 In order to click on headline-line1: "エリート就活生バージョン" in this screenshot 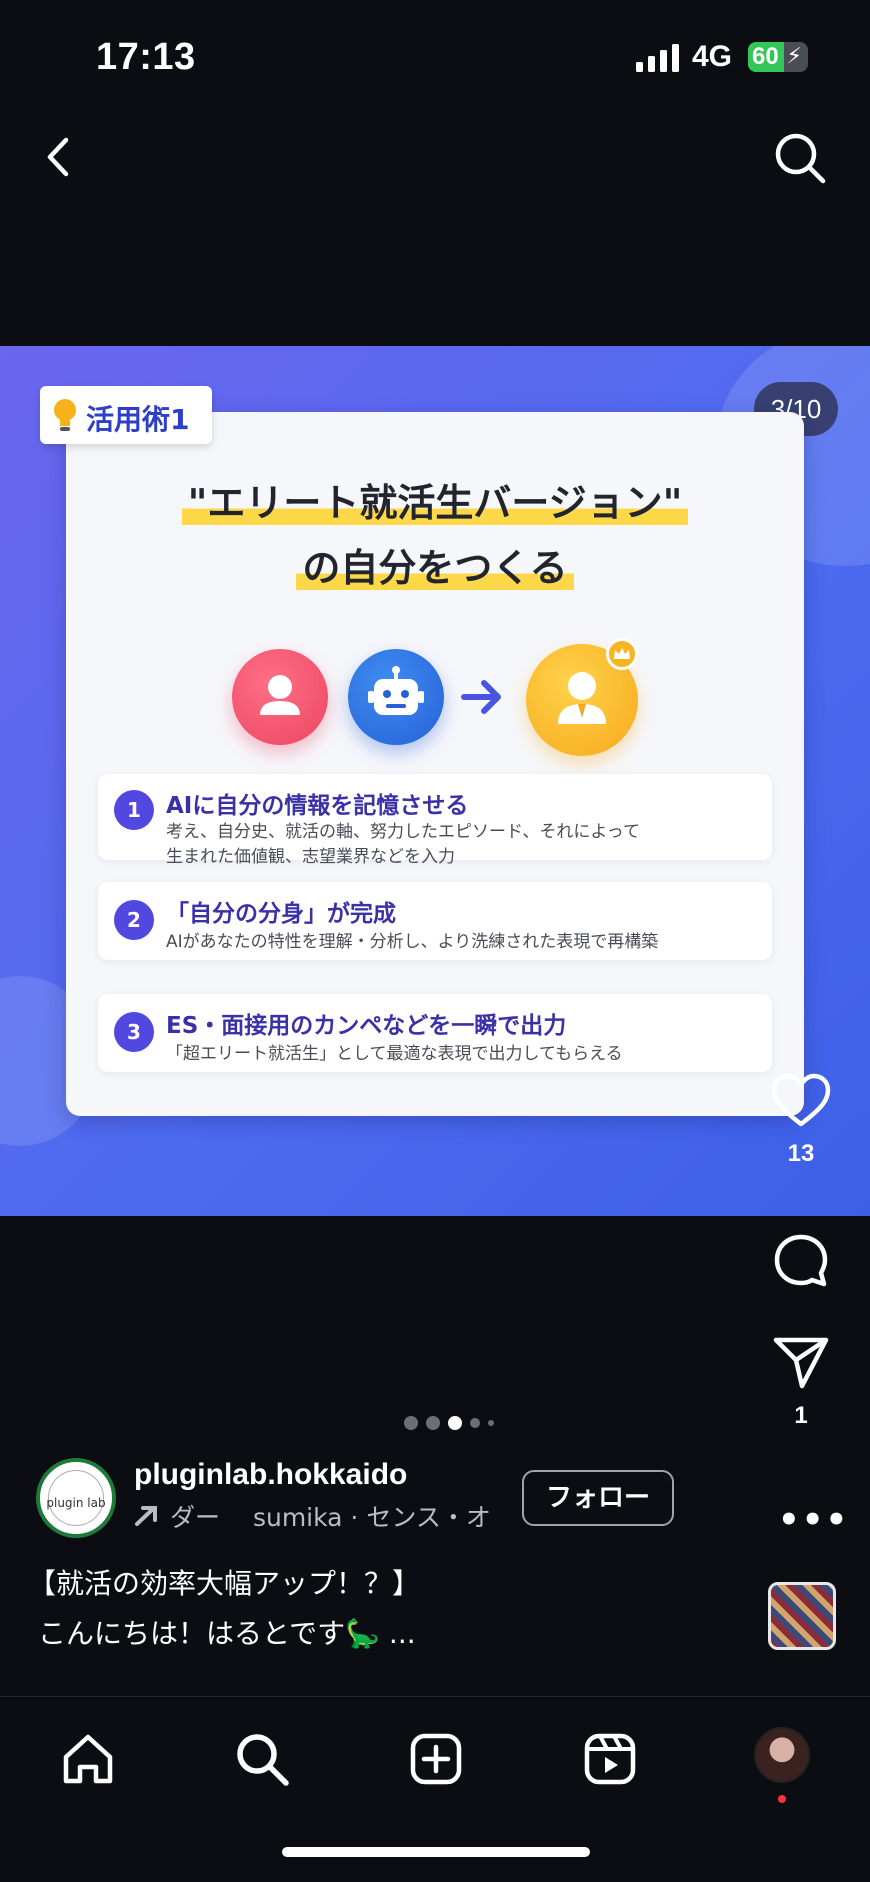, I will do `click(435, 499)`.